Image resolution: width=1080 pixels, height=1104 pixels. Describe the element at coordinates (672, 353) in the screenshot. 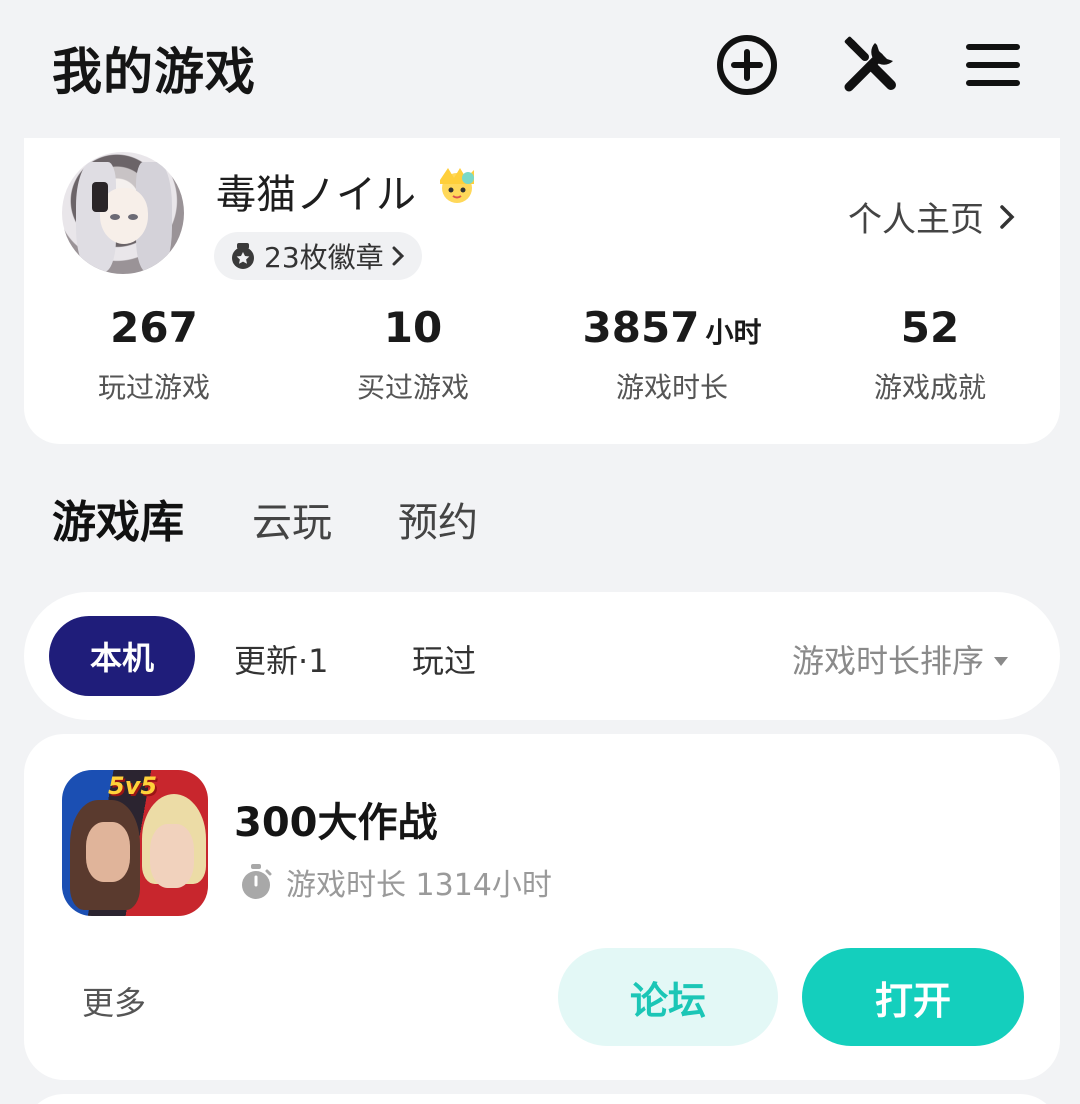

I see `stat-play-time: 3857 小时 游戏时长` at that location.